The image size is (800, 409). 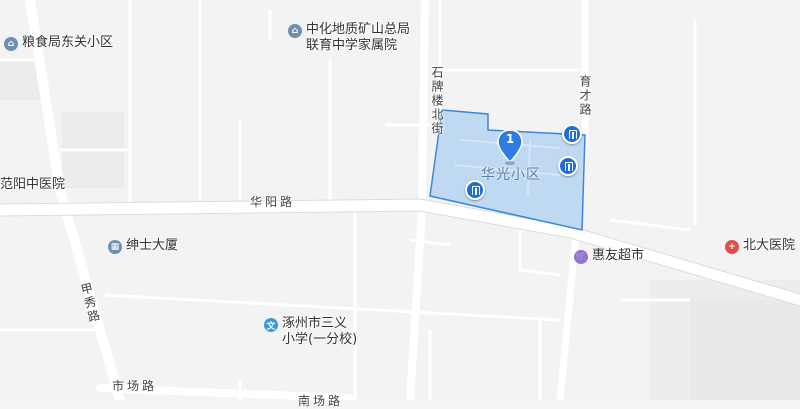 What do you see at coordinates (315, 323) in the screenshot?
I see `poi-label-line1: 涿州市三义` at bounding box center [315, 323].